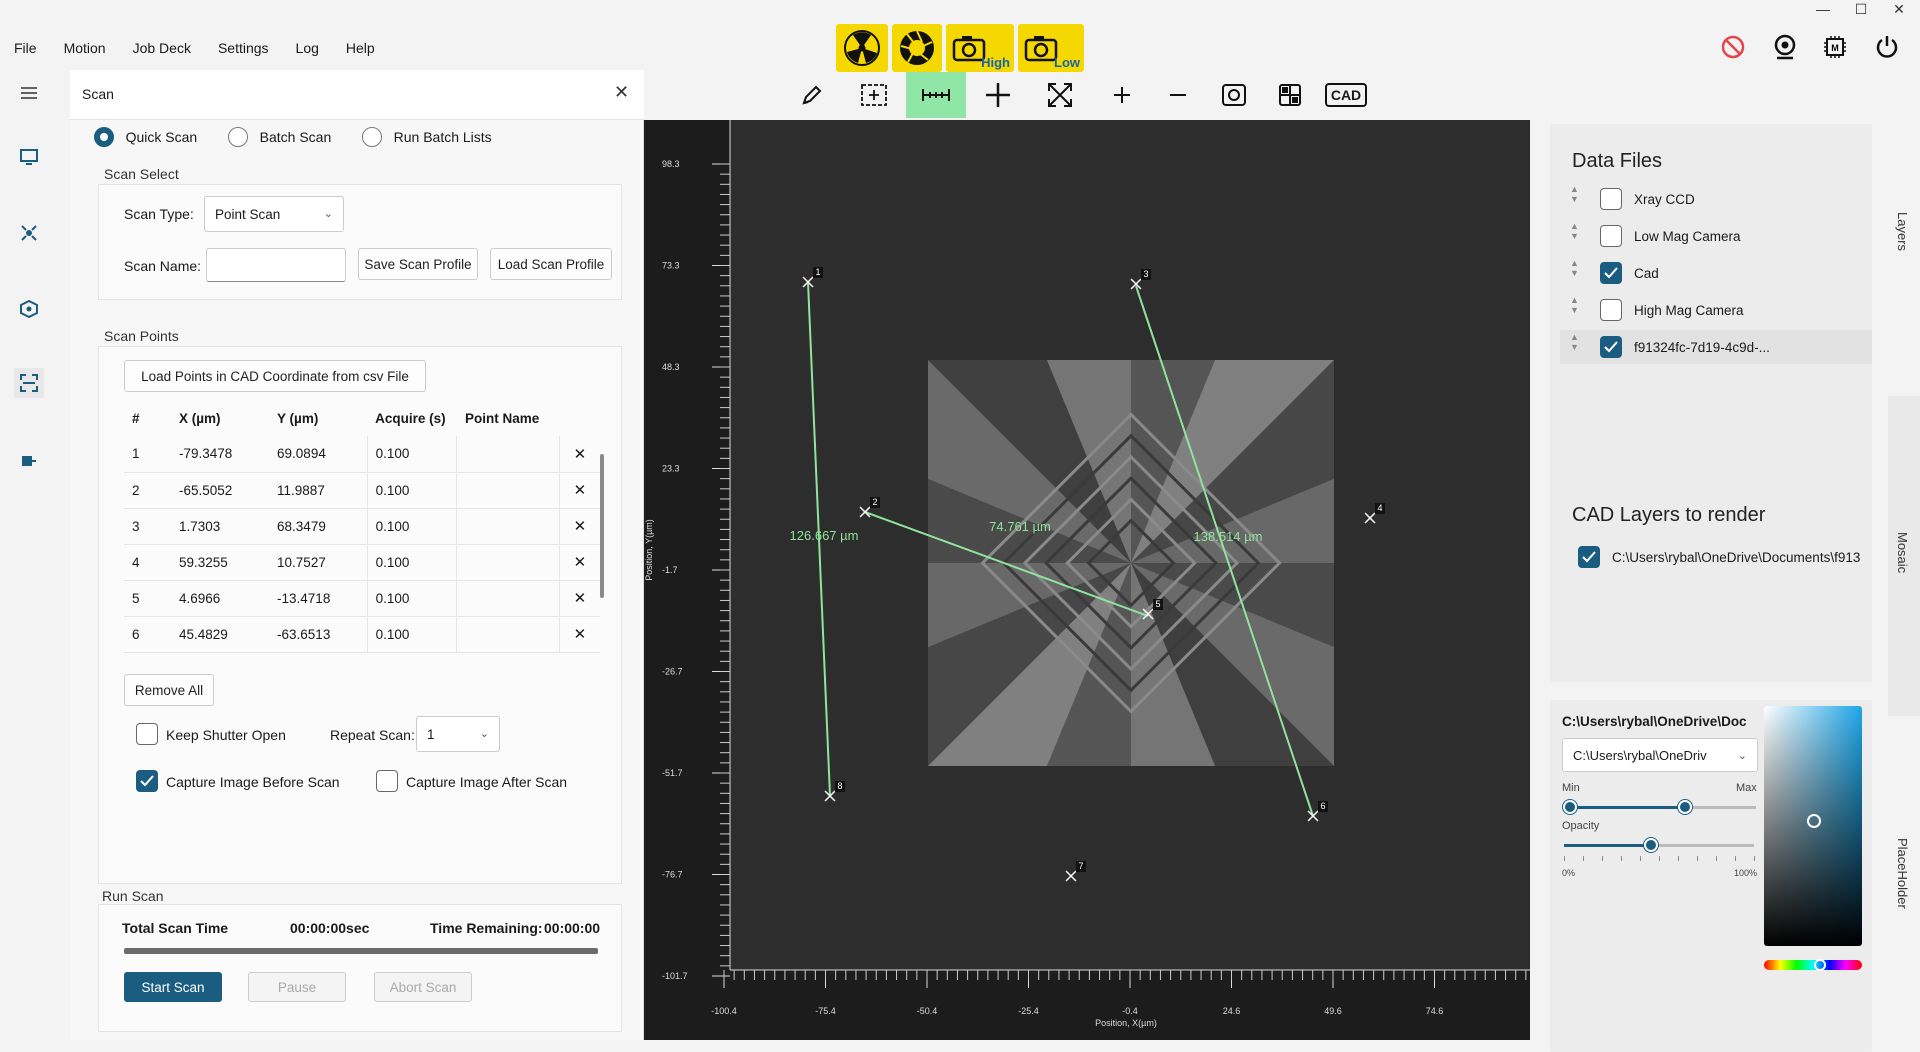 The image size is (1920, 1052). What do you see at coordinates (998, 95) in the screenshot?
I see `crosshair-icon` at bounding box center [998, 95].